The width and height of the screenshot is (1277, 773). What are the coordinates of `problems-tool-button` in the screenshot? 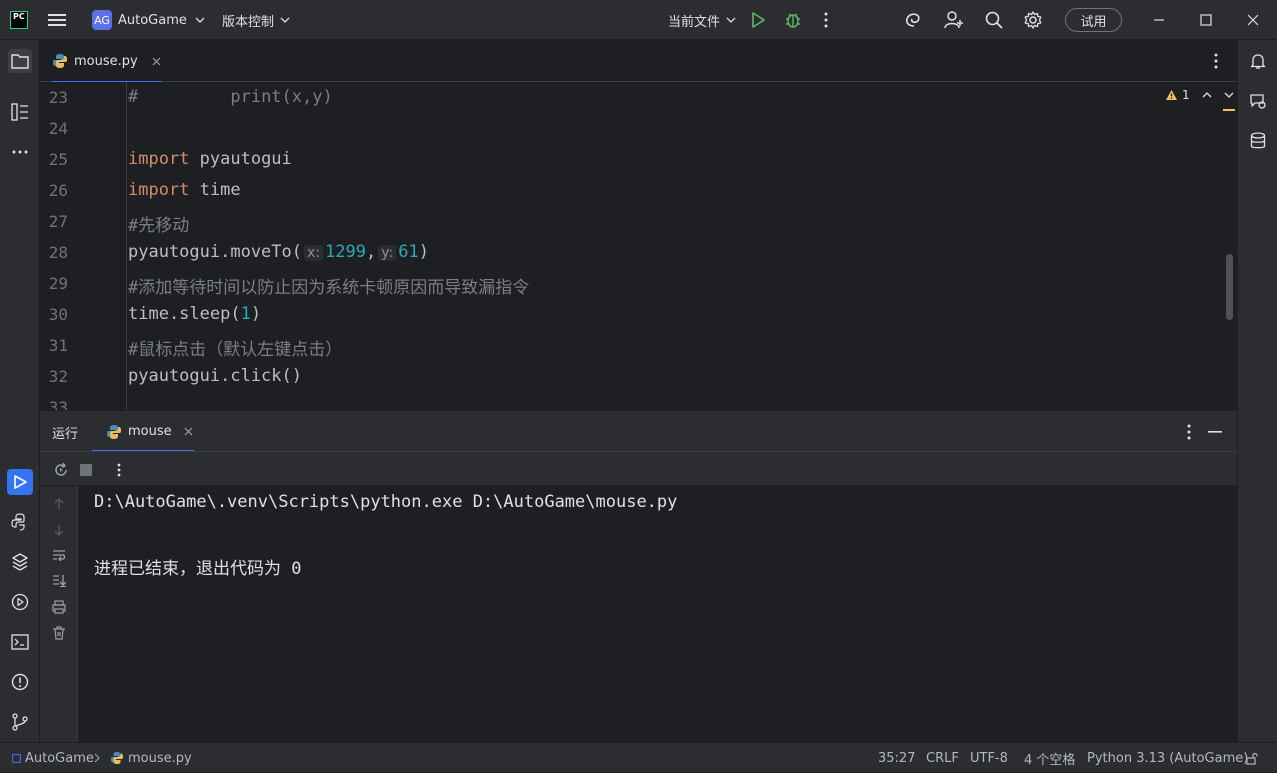 It's located at (20, 682).